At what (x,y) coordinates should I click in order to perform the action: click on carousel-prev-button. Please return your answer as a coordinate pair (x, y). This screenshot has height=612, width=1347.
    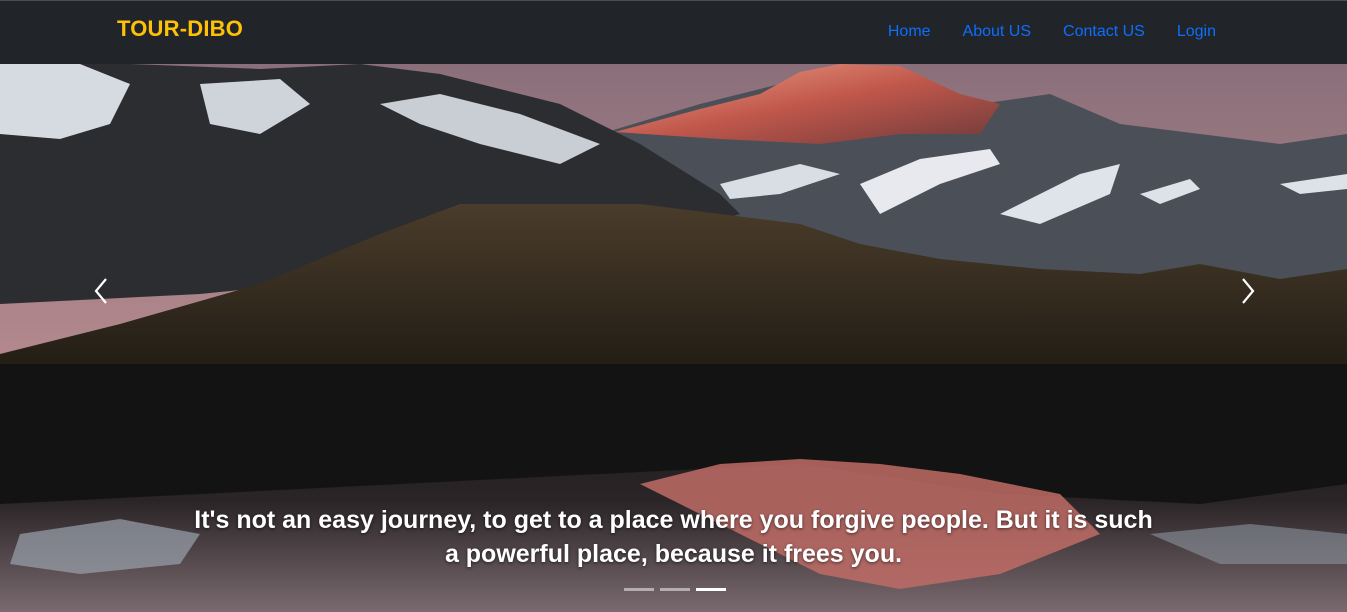
    Looking at the image, I should click on (101, 291).